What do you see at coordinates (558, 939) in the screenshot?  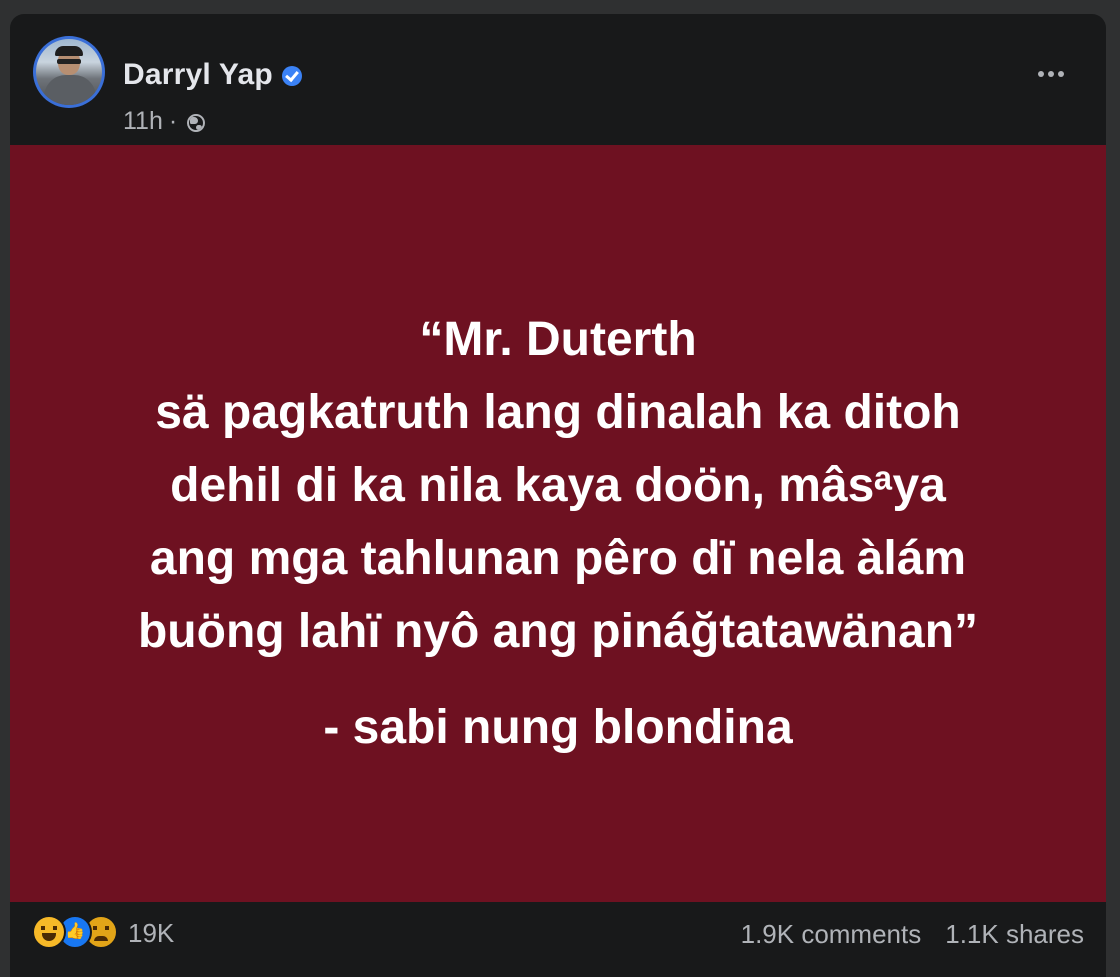 I see `engagement-bar: 👍 19K 1.9K comments 1.1K shares` at bounding box center [558, 939].